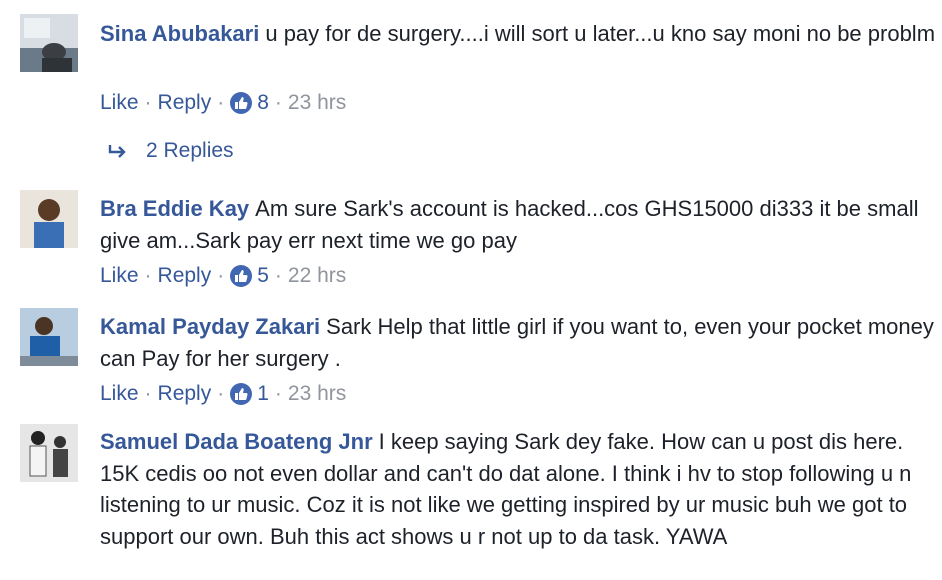  I want to click on comment-actions: Like · Reply · 1 · 23 hrs, so click(223, 394).